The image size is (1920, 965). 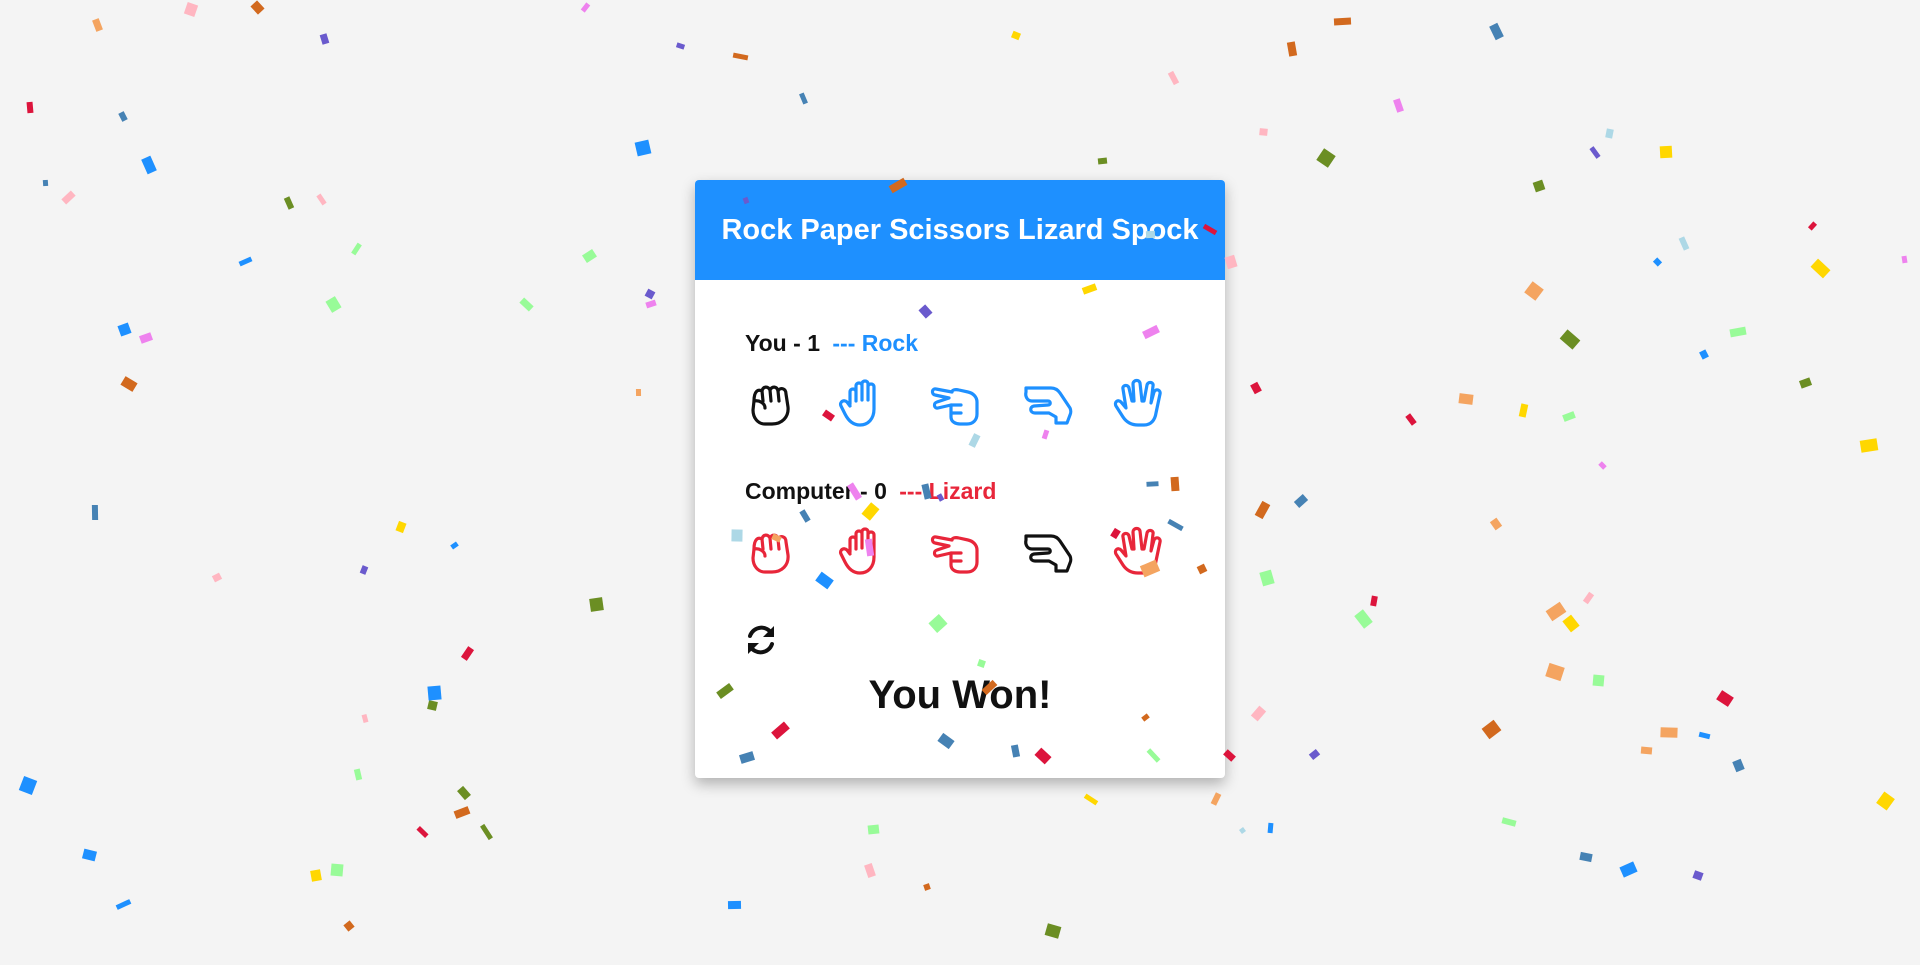 What do you see at coordinates (962, 491) in the screenshot?
I see `computer-choice: Lizard` at bounding box center [962, 491].